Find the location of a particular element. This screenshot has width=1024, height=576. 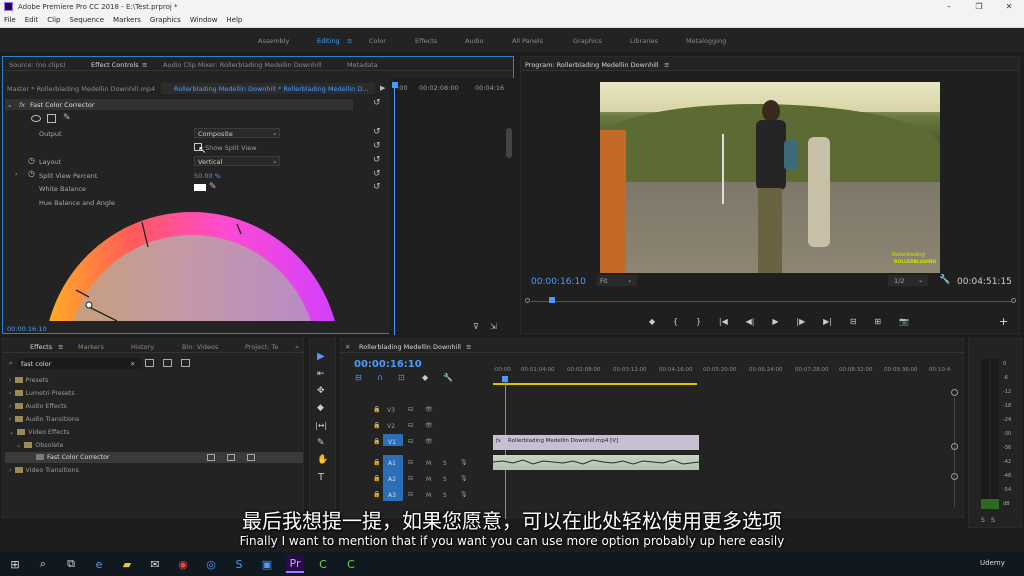

work-area-bar is located at coordinates (595, 384).